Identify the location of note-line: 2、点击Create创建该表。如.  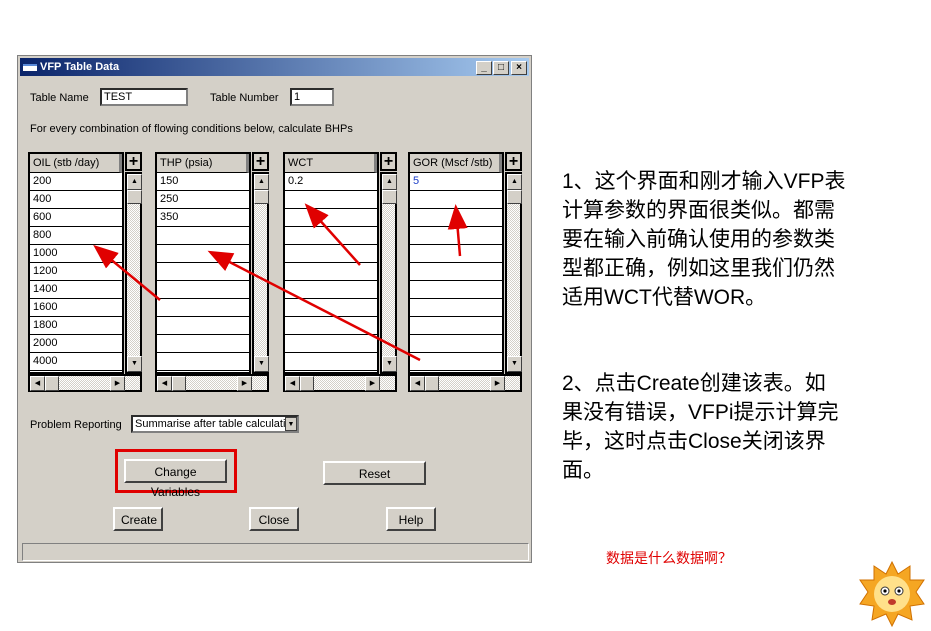
(694, 383).